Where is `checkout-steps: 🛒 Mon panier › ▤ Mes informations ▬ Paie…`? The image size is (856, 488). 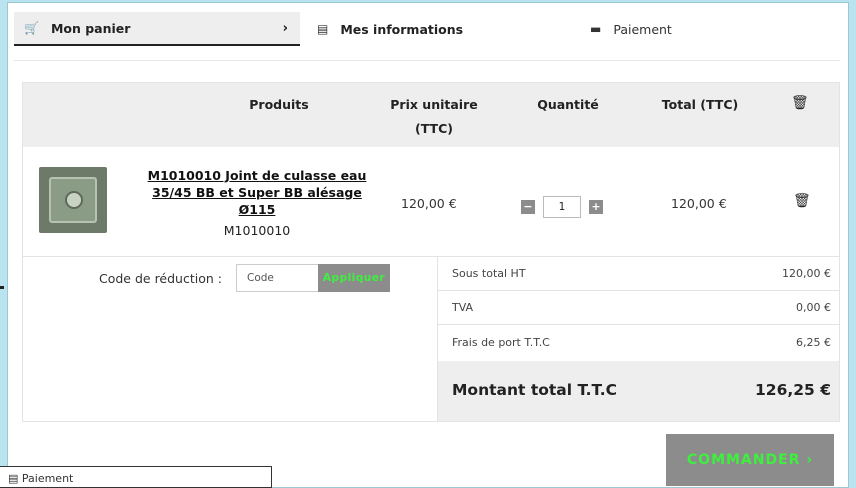 checkout-steps: 🛒 Mon panier › ▤ Mes informations ▬ Paie… is located at coordinates (427, 29).